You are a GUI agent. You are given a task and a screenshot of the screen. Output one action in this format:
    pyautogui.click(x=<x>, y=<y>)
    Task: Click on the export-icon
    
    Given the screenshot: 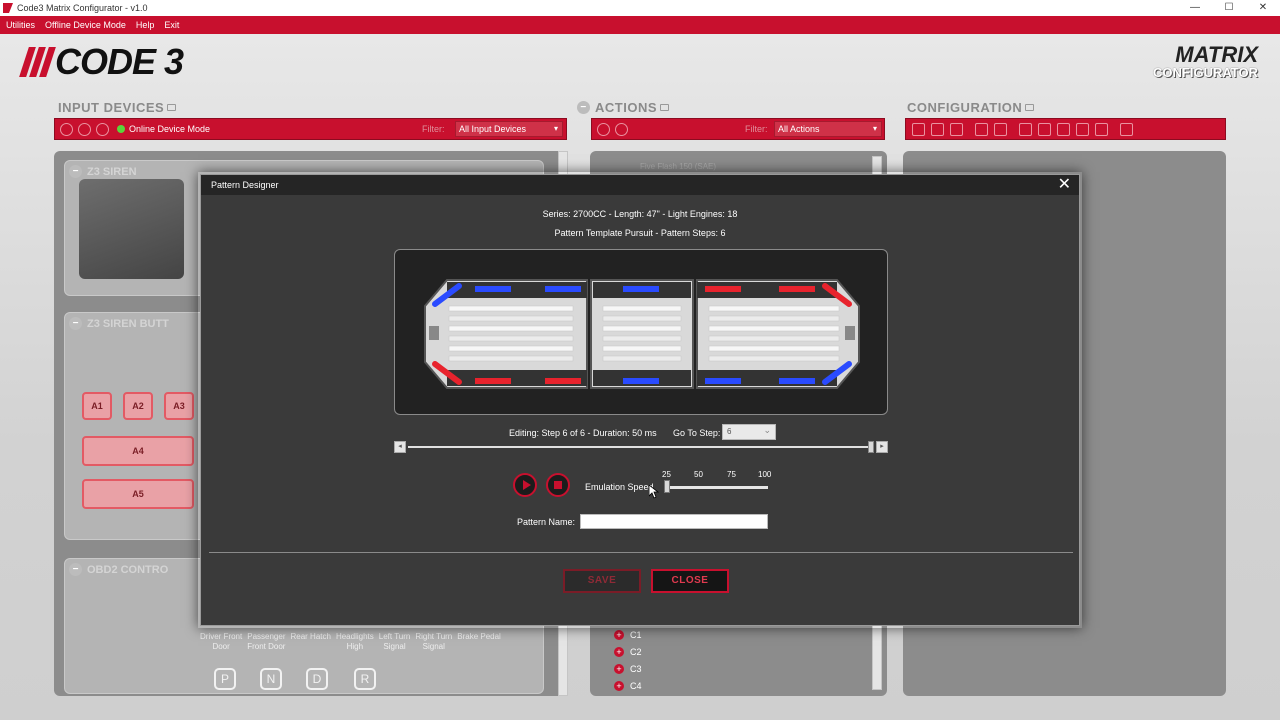 What is the action you would take?
    pyautogui.click(x=1126, y=129)
    